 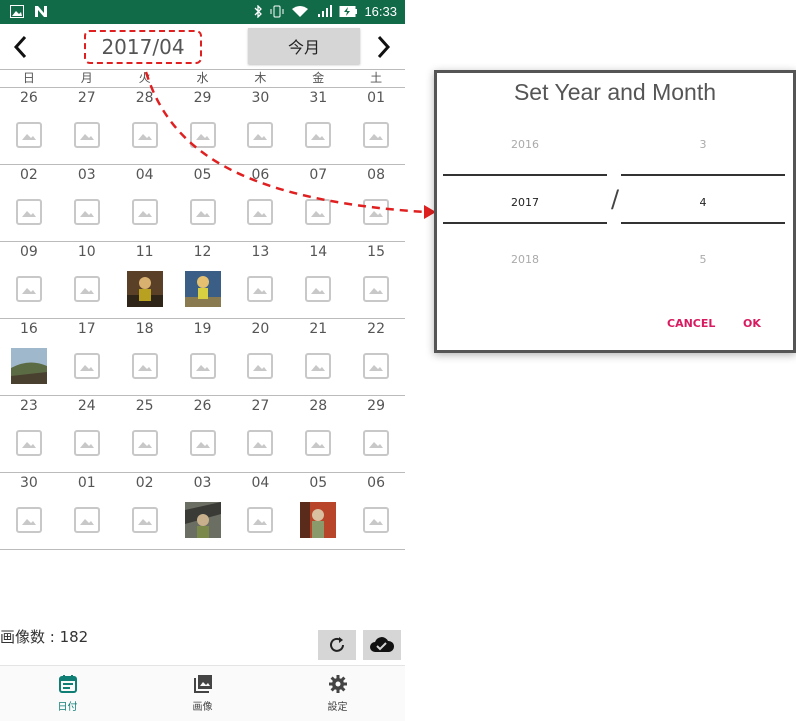 What do you see at coordinates (703, 144) in the screenshot?
I see `month-prev: 3` at bounding box center [703, 144].